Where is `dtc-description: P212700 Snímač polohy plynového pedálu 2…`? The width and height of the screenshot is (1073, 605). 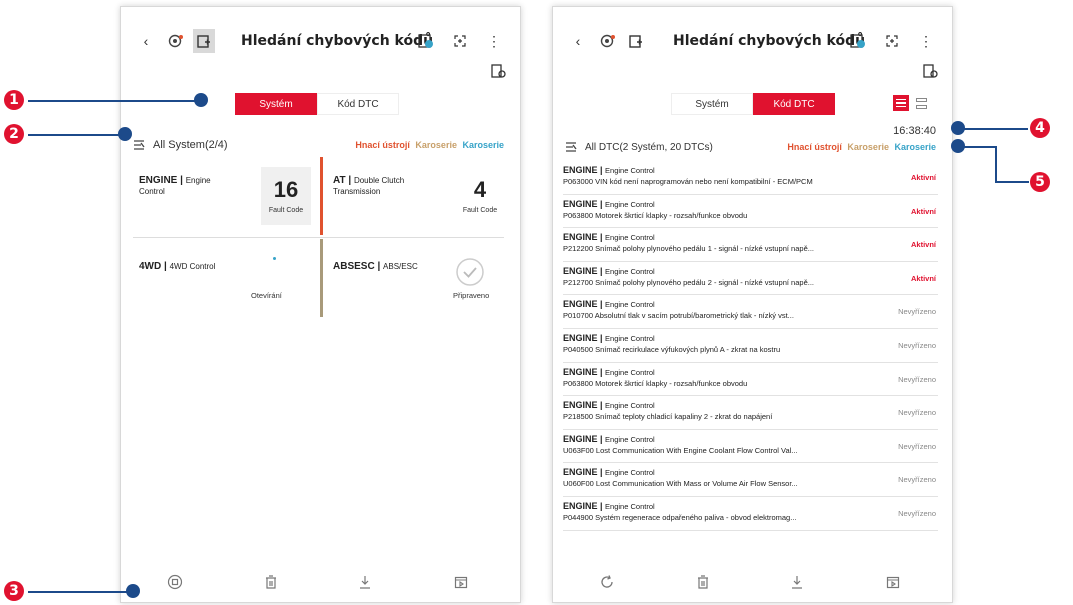 dtc-description: P212700 Snímač polohy plynového pedálu 2… is located at coordinates (688, 282).